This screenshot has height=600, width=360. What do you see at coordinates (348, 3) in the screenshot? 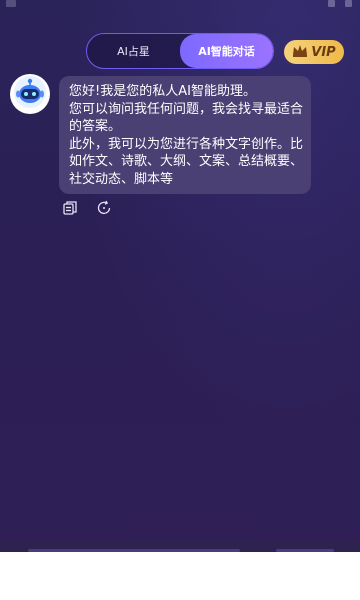
I see `battery-icon` at bounding box center [348, 3].